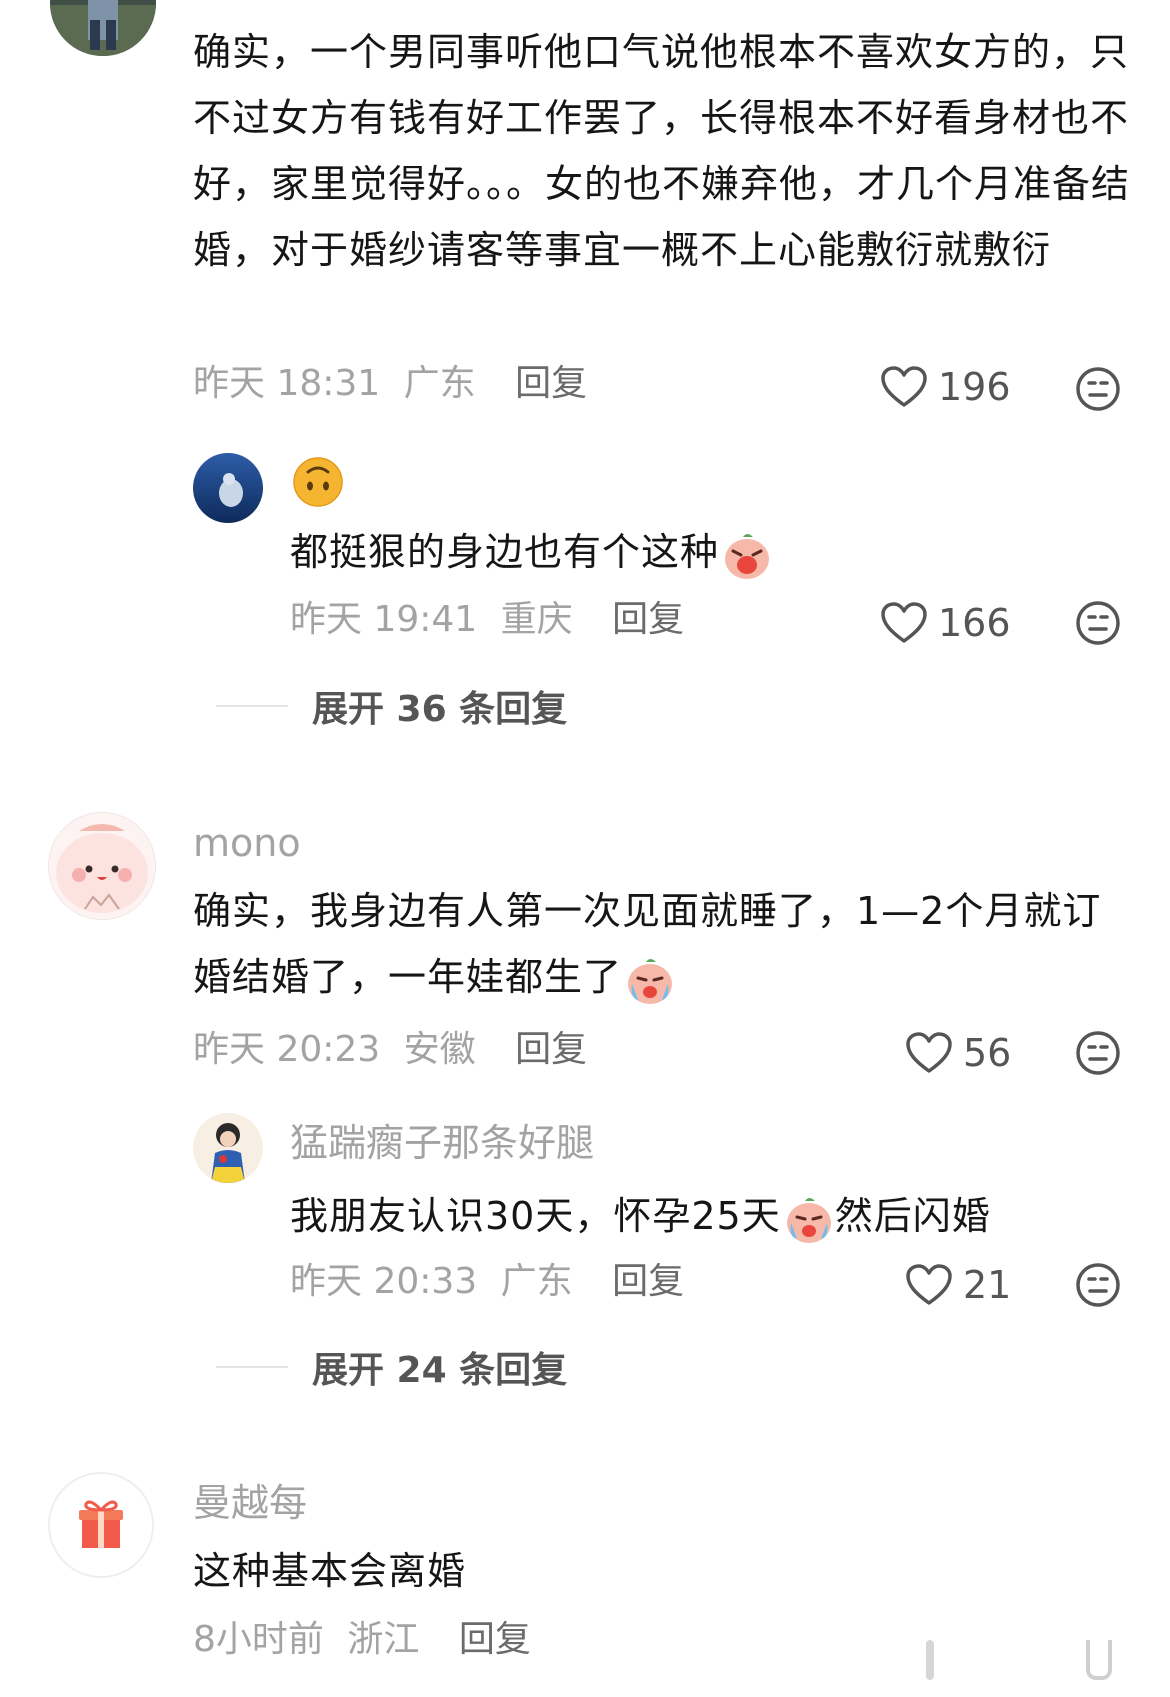 This screenshot has width=1170, height=1697. What do you see at coordinates (250, 1503) in the screenshot?
I see `comment-username: 曼越每` at bounding box center [250, 1503].